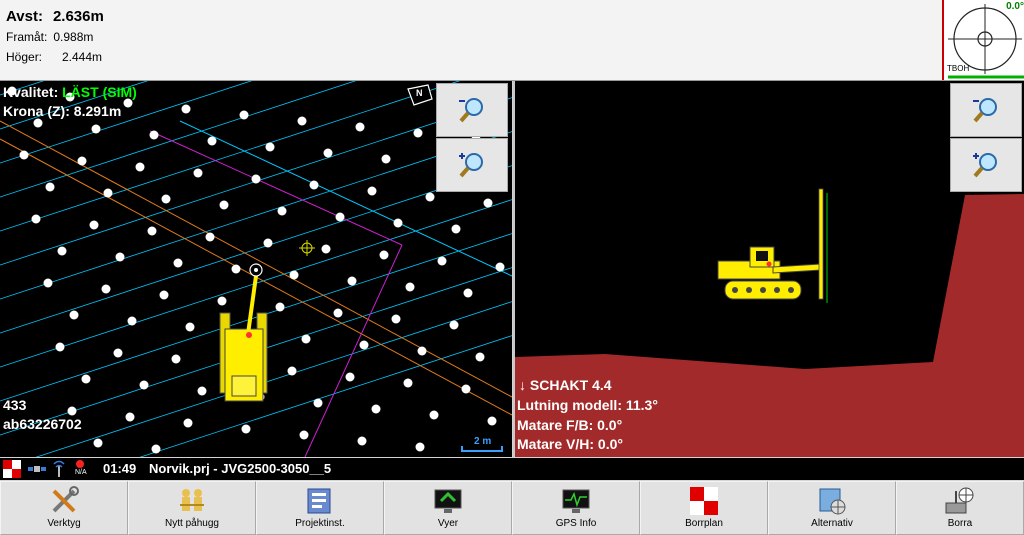 The width and height of the screenshot is (1024, 535). What do you see at coordinates (64, 508) in the screenshot?
I see `verktyg-button: Verktyg` at bounding box center [64, 508].